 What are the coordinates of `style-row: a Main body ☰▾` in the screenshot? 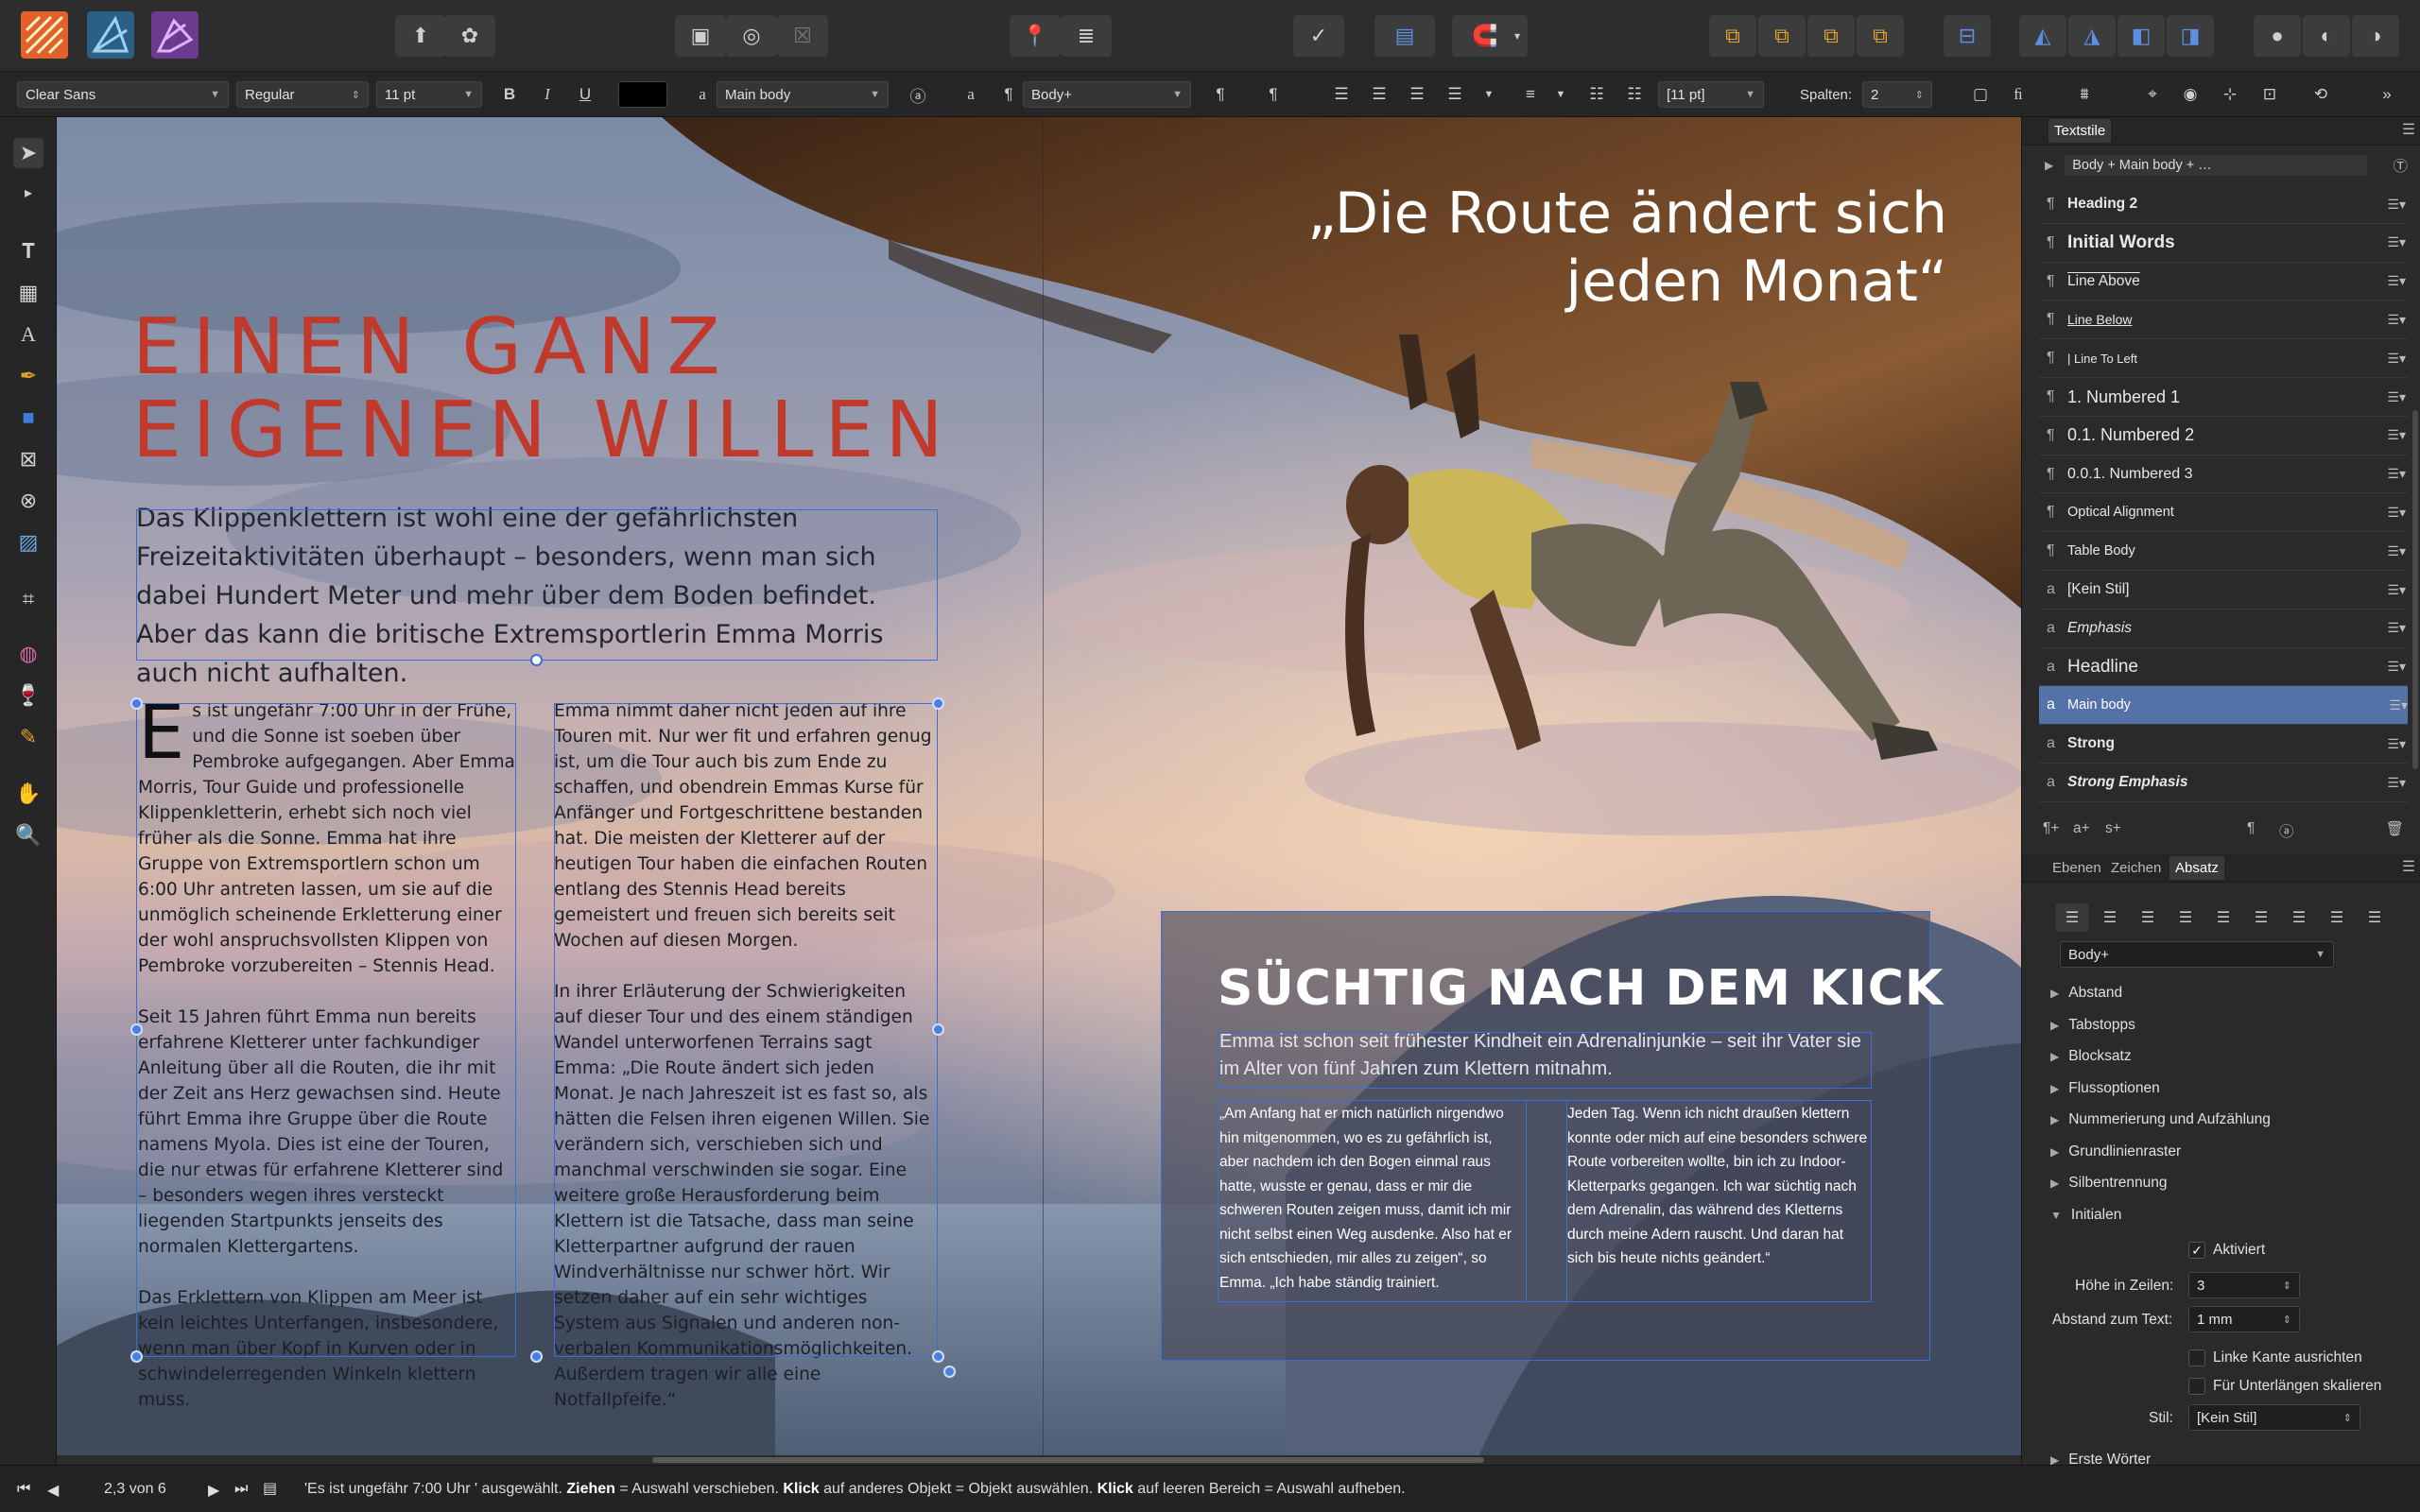 It's located at (2224, 705).